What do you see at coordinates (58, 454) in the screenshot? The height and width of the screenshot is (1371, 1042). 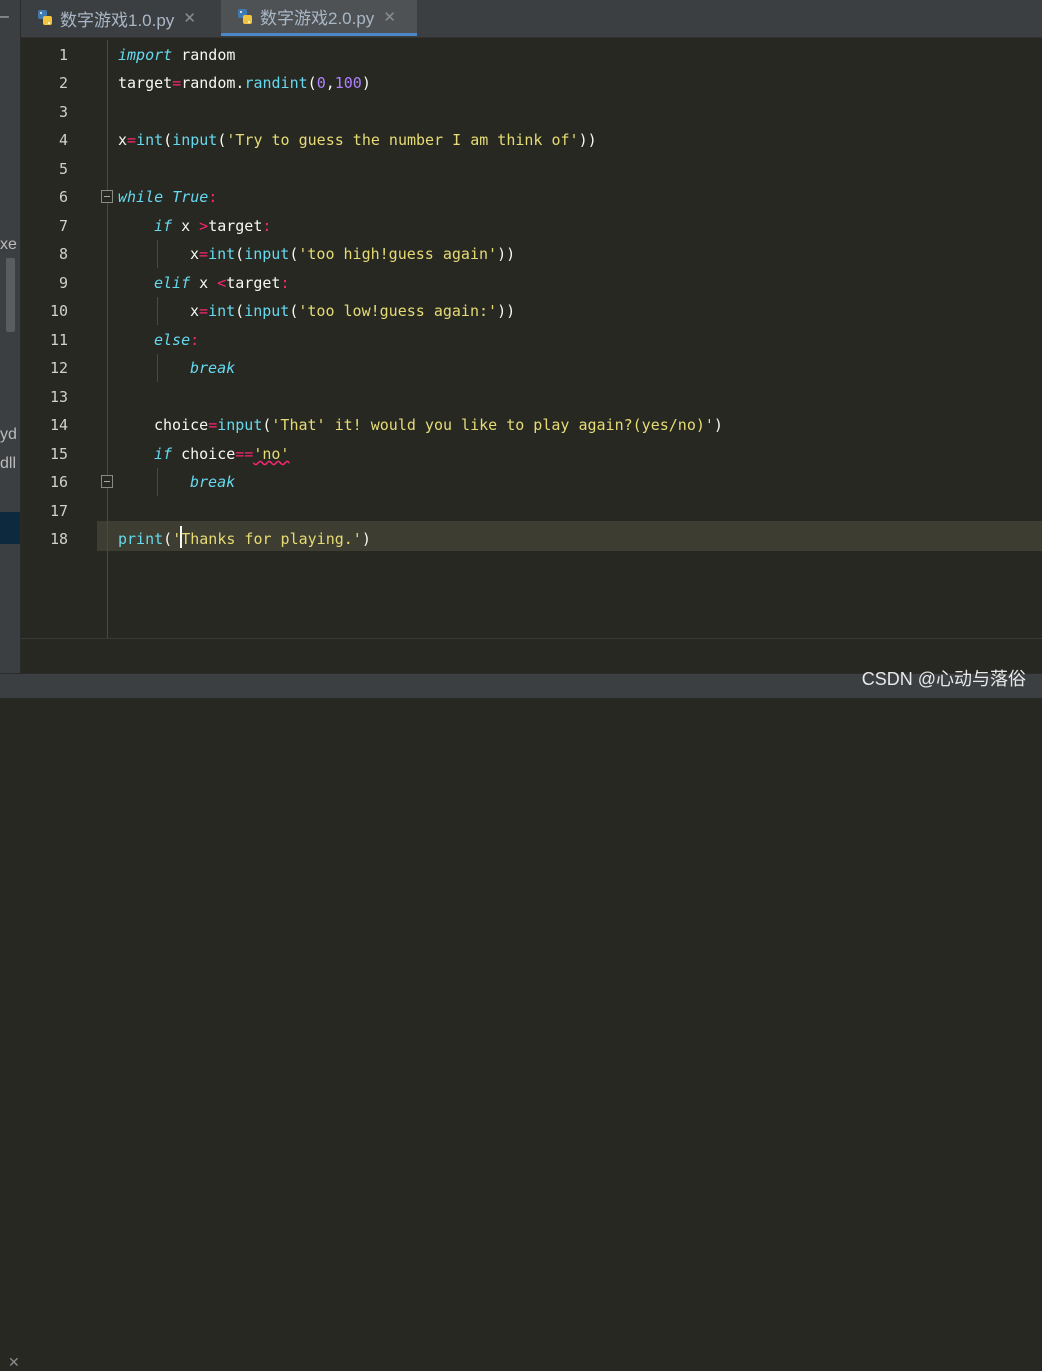 I see `line-number: 15` at bounding box center [58, 454].